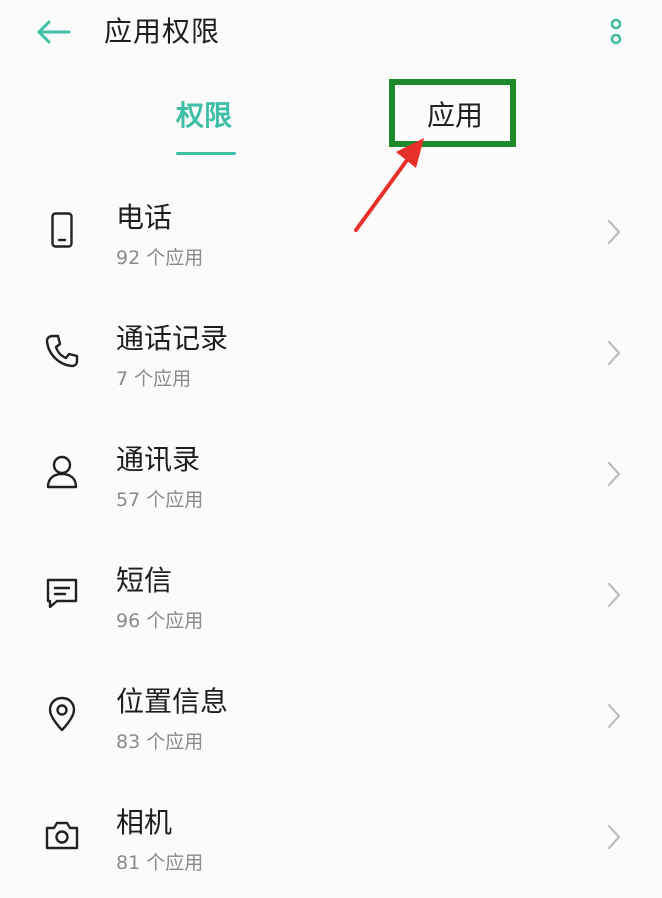 This screenshot has height=898, width=662. Describe the element at coordinates (160, 863) in the screenshot. I see `permission-app-count: 81 个应用` at that location.